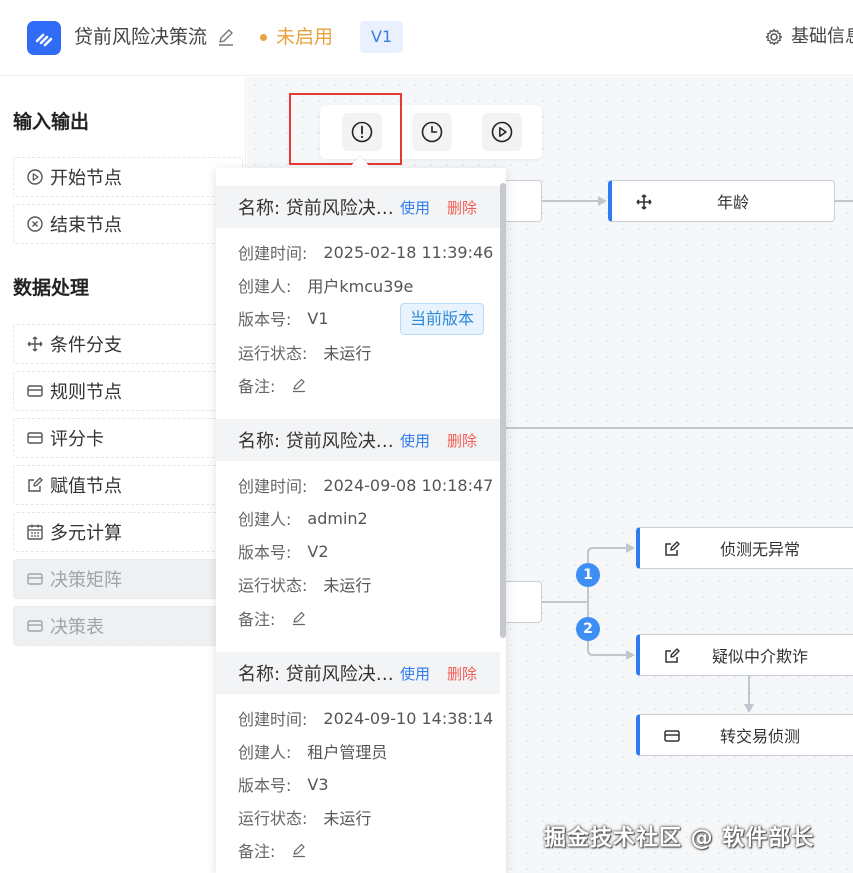 The height and width of the screenshot is (873, 853). Describe the element at coordinates (345, 129) in the screenshot. I see `annotation-highlight-box` at that location.